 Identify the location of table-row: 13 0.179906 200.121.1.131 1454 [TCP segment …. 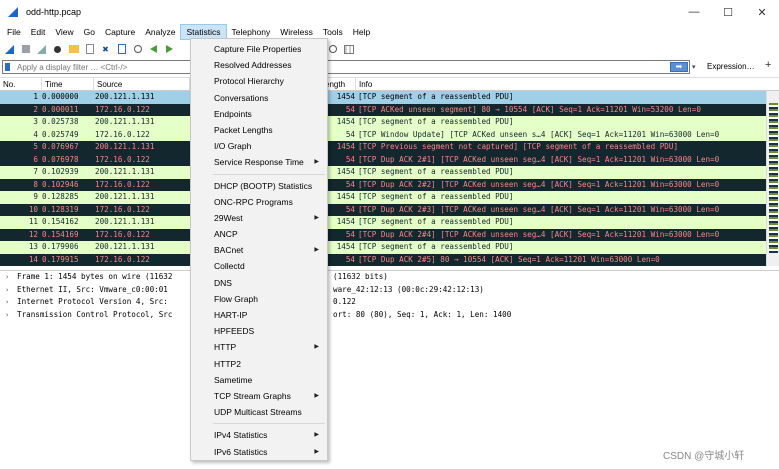
(383, 247).